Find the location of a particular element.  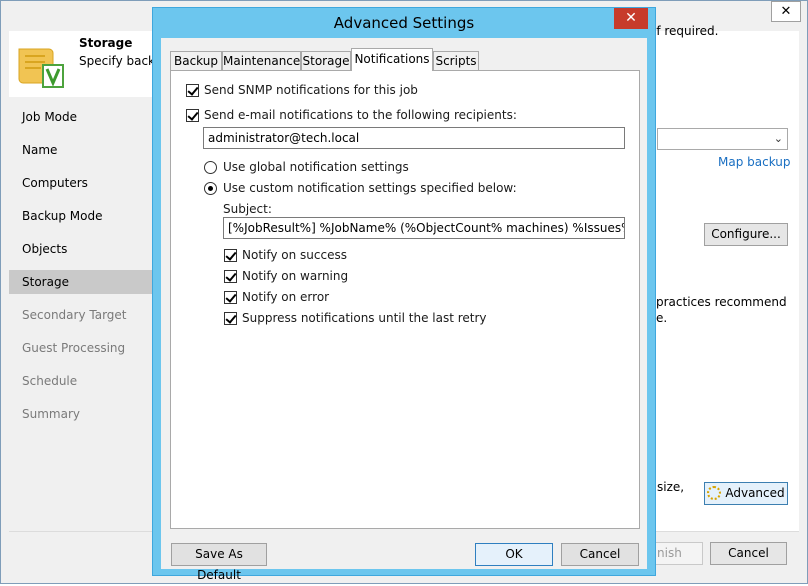

wizard-step-description-tail: if required. is located at coordinates (686, 31).